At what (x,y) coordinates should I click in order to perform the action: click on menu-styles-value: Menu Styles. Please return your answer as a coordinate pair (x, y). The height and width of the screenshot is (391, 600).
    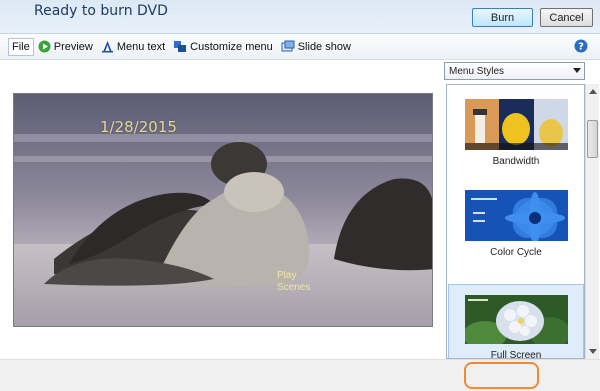
    Looking at the image, I should click on (477, 71).